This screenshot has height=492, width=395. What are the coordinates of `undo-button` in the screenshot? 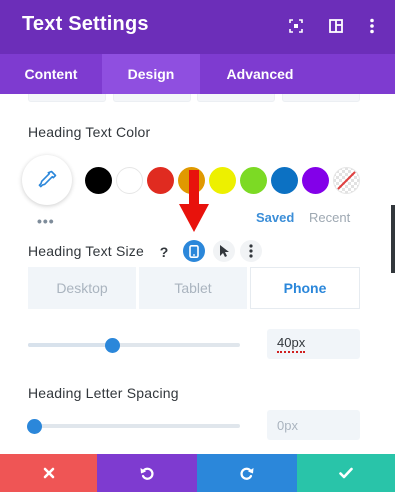 It's located at (147, 473).